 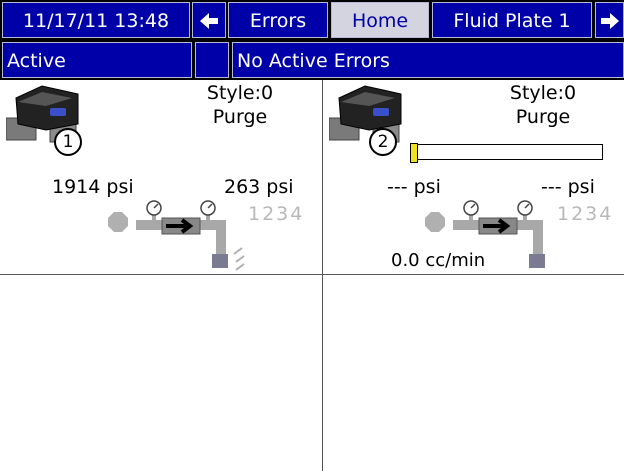 I want to click on panel-number-badge: 2, so click(x=383, y=142).